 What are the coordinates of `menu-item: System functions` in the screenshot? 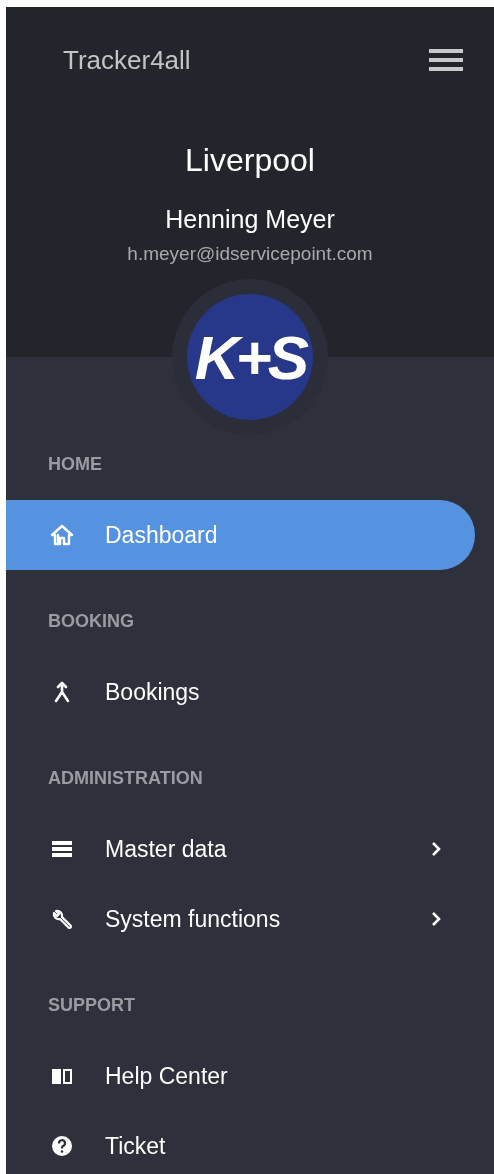 It's located at (240, 919).